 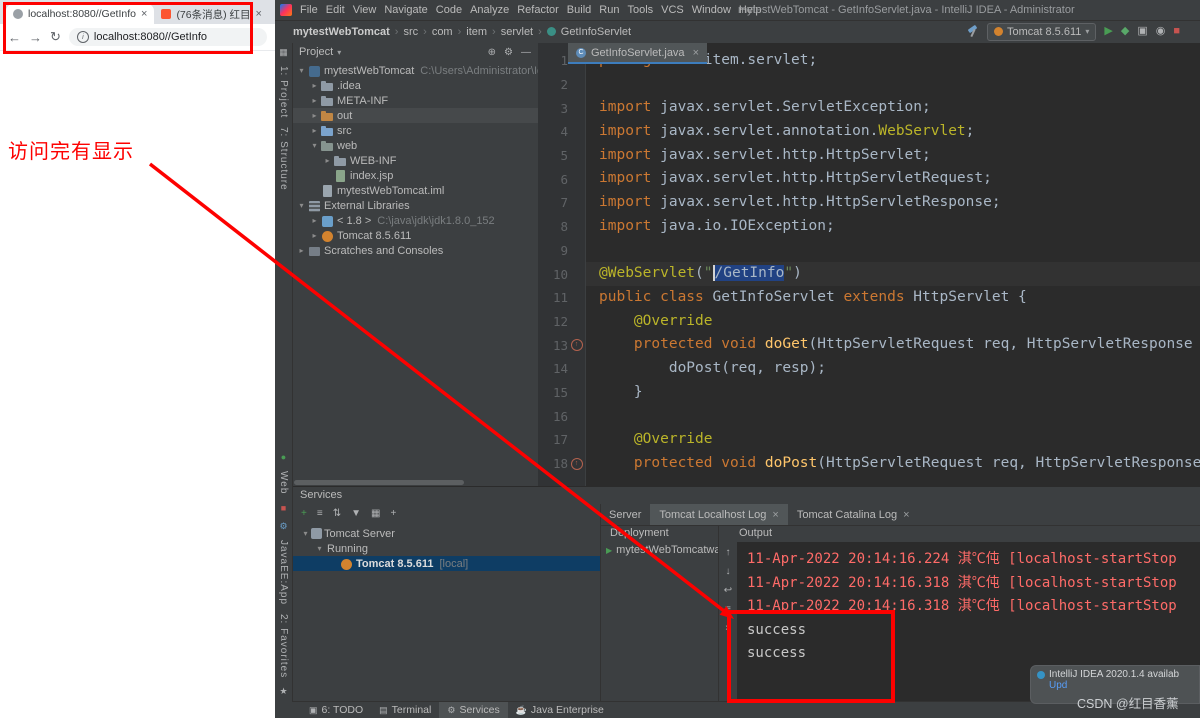 What do you see at coordinates (869, 440) in the screenshot?
I see `code-line: 17 @Override` at bounding box center [869, 440].